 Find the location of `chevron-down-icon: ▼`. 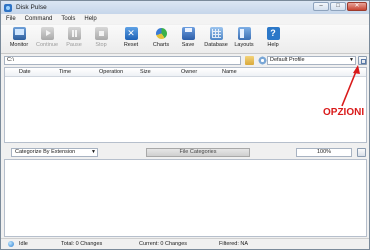

chevron-down-icon: ▼ is located at coordinates (93, 152).